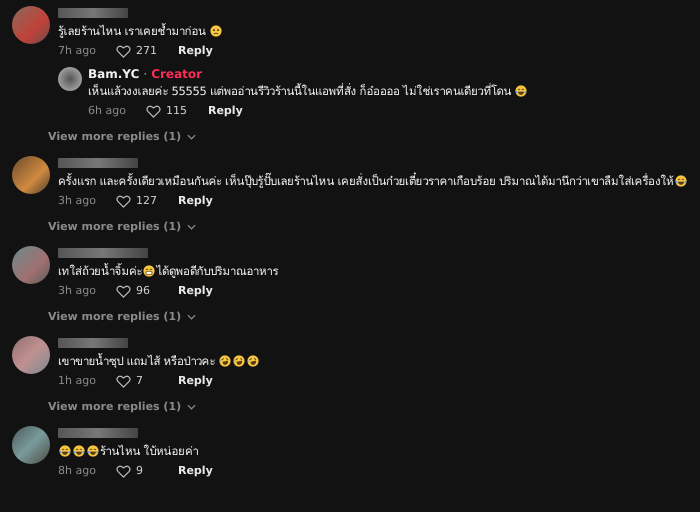  Describe the element at coordinates (114, 74) in the screenshot. I see `author-name: Bam.YC` at that location.